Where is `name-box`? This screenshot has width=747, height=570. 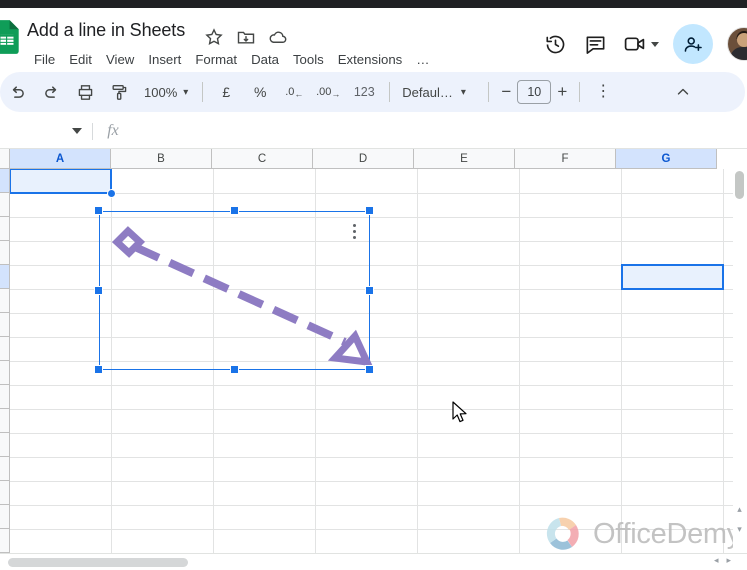
name-box is located at coordinates (46, 131).